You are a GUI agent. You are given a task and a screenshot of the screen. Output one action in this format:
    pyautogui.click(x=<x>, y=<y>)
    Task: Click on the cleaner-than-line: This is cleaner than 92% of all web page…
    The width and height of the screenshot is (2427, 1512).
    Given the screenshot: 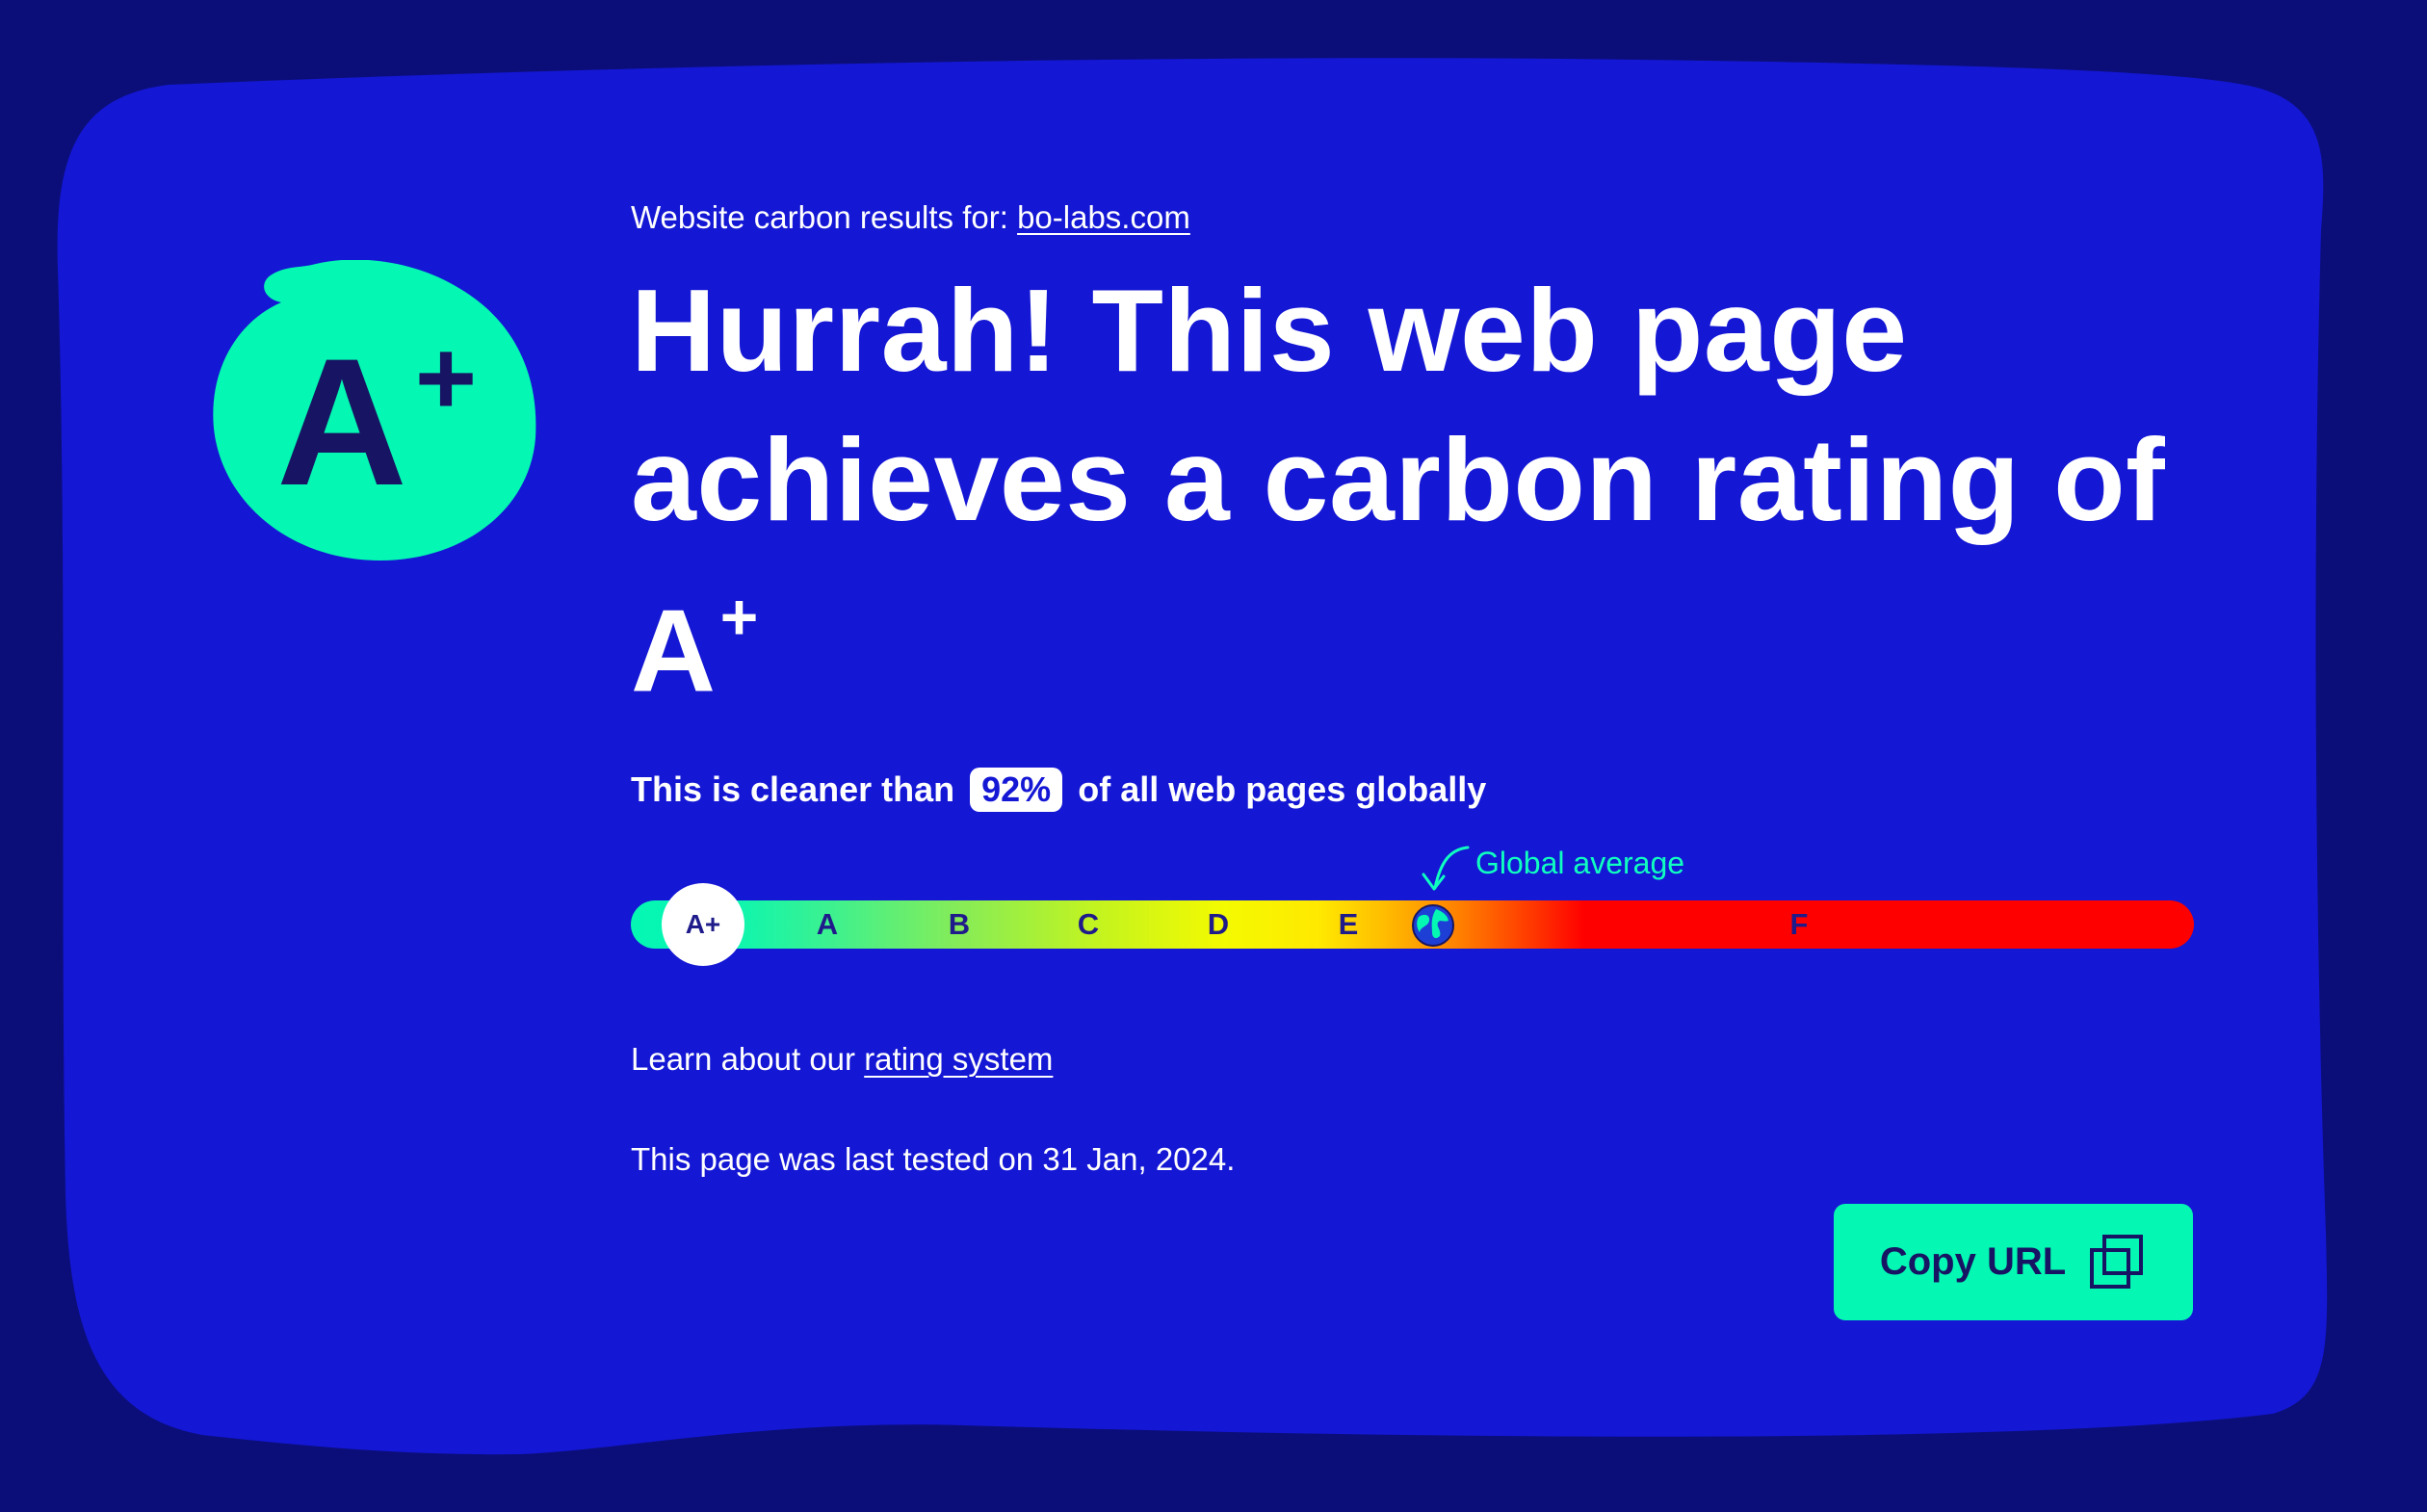 What is the action you would take?
    pyautogui.click(x=1413, y=790)
    